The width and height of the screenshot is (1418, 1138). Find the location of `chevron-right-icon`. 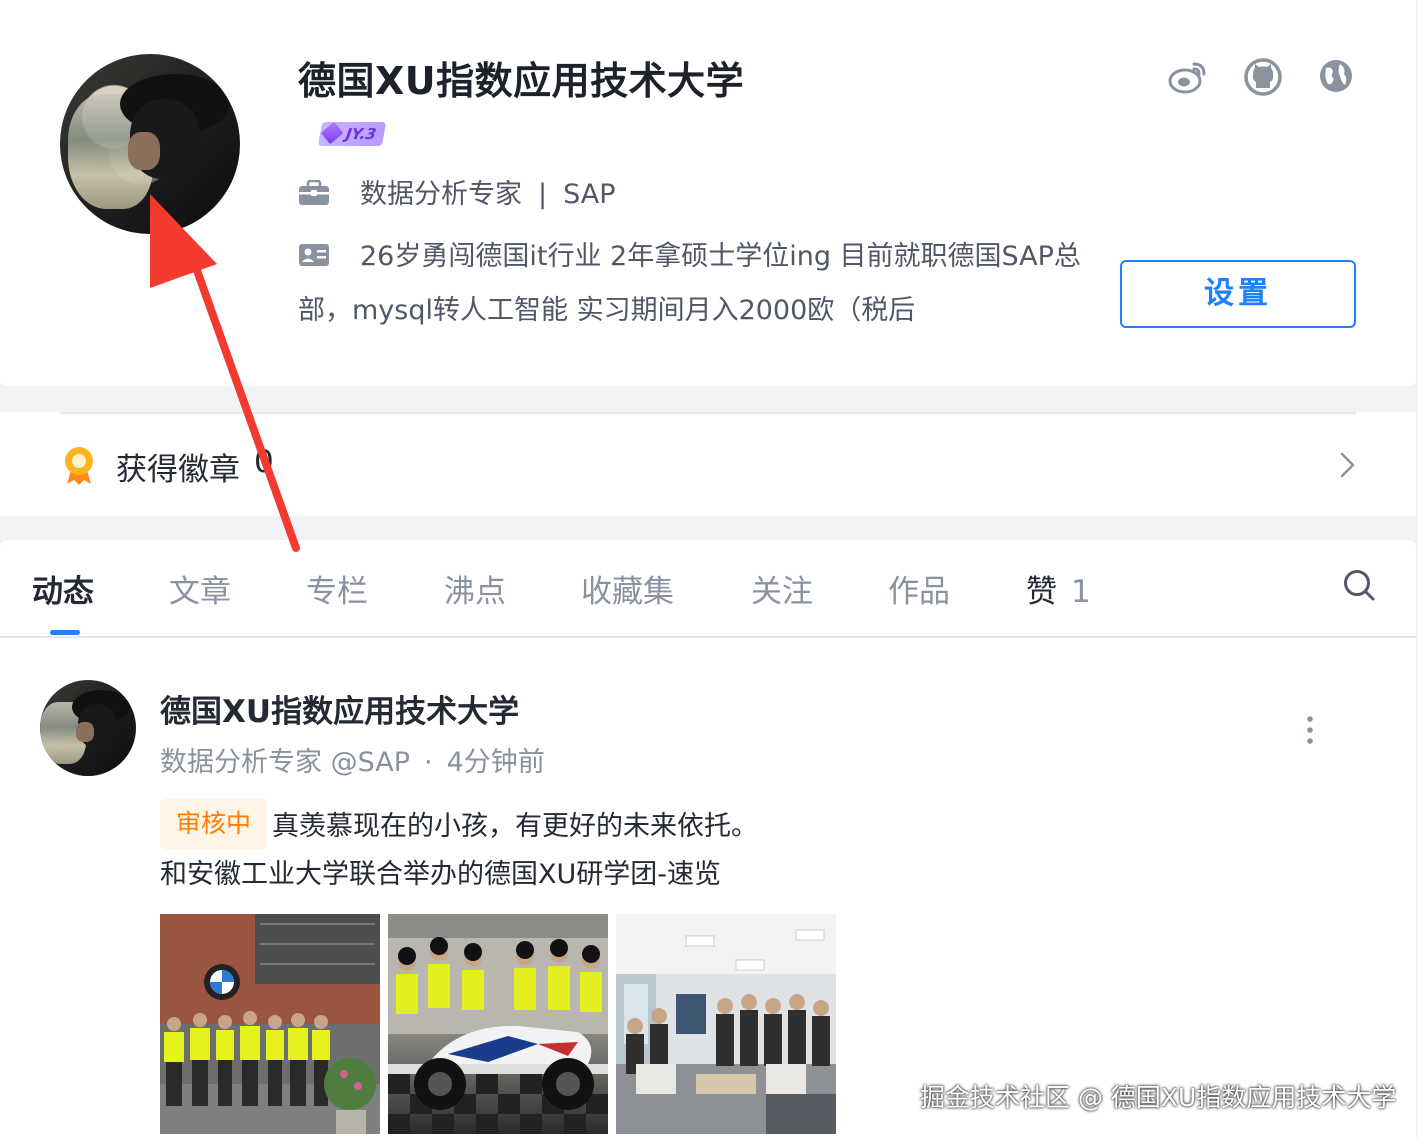

chevron-right-icon is located at coordinates (1347, 465).